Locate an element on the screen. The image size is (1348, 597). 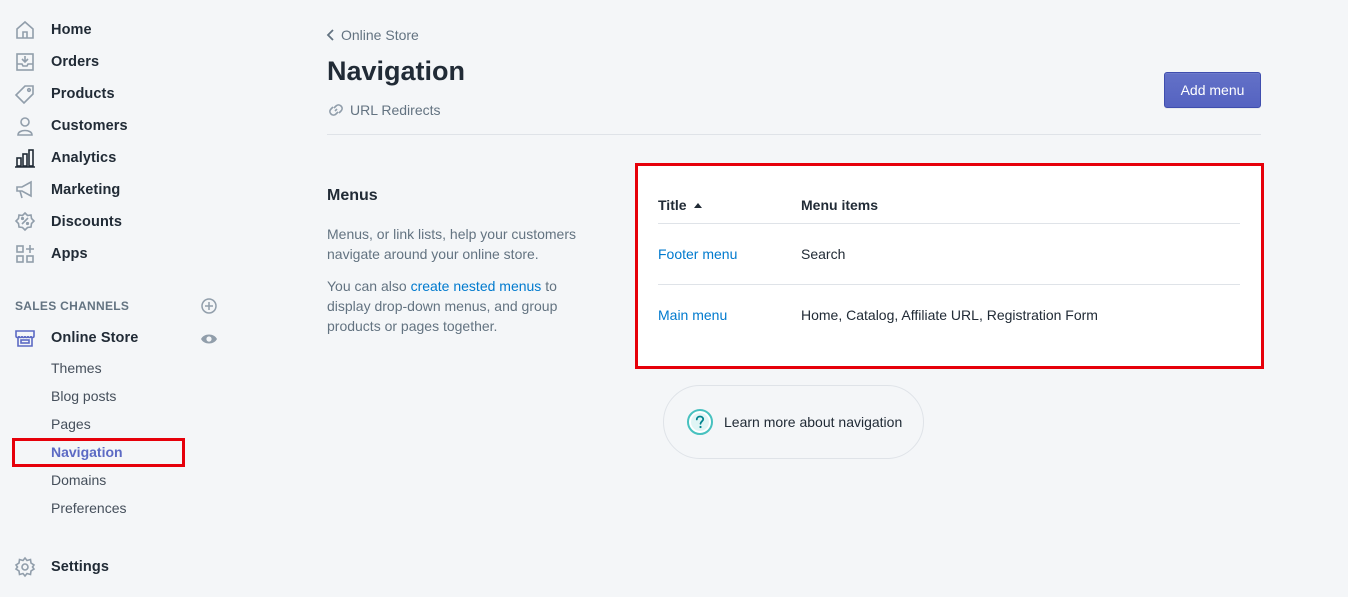
sidebar-item-label: Analytics is located at coordinates (84, 158).